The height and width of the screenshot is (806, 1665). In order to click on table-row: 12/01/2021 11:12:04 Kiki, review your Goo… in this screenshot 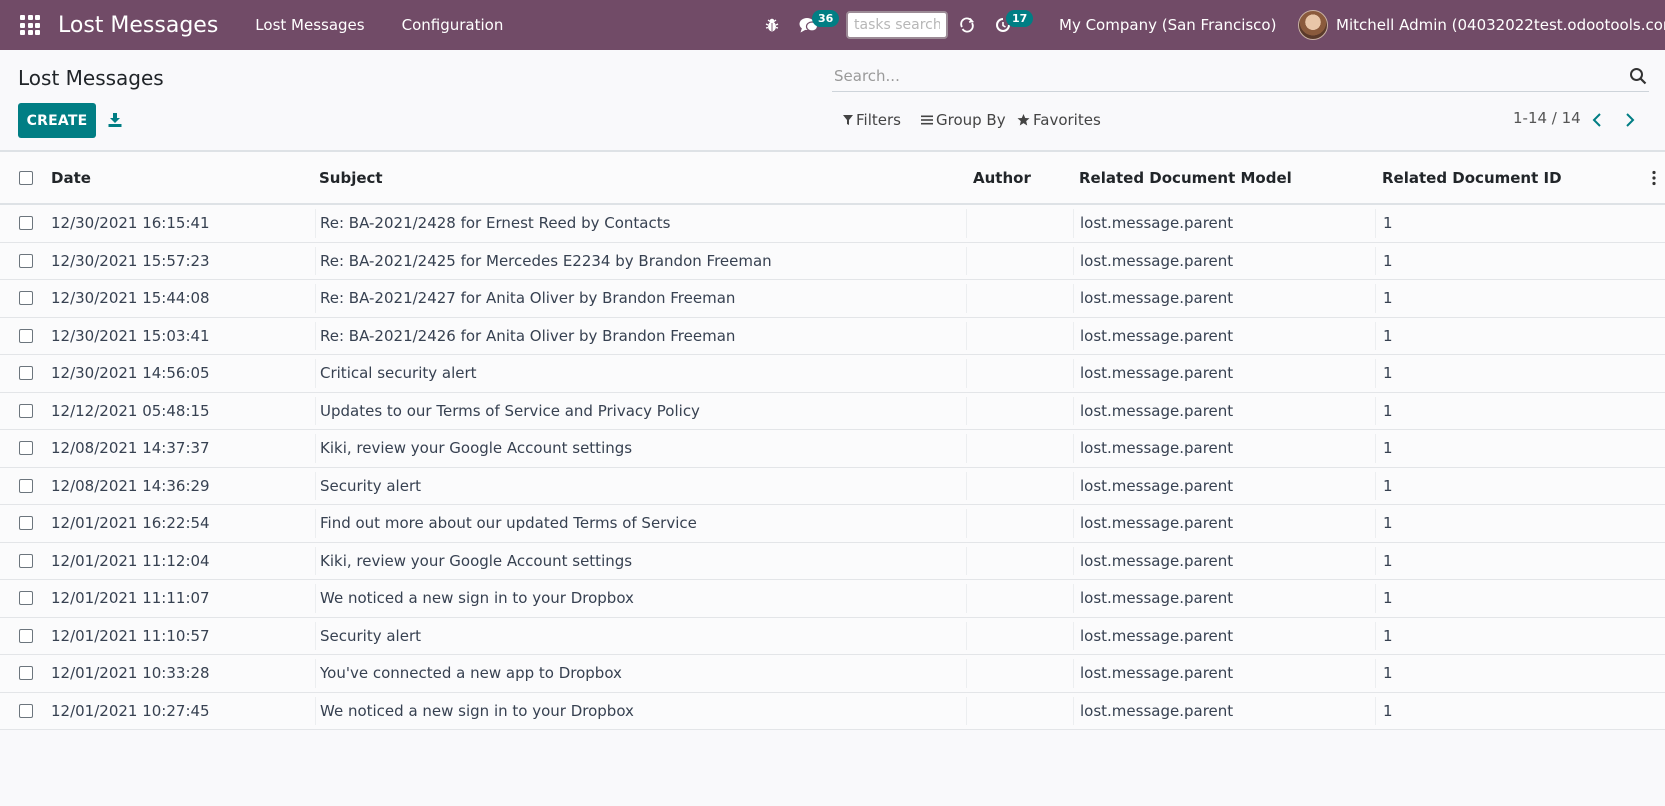, I will do `click(832, 561)`.